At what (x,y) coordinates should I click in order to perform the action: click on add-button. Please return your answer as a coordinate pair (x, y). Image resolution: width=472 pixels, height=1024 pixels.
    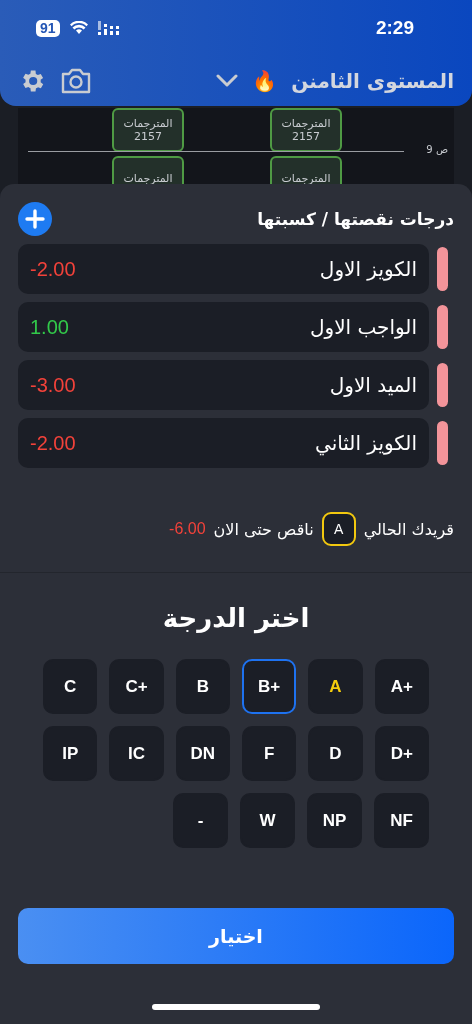
    Looking at the image, I should click on (35, 219).